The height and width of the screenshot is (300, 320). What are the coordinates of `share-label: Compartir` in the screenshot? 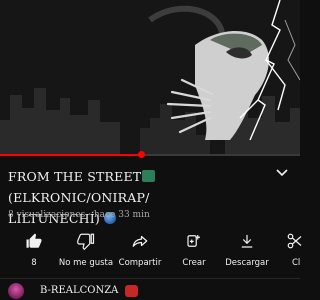 It's located at (140, 263).